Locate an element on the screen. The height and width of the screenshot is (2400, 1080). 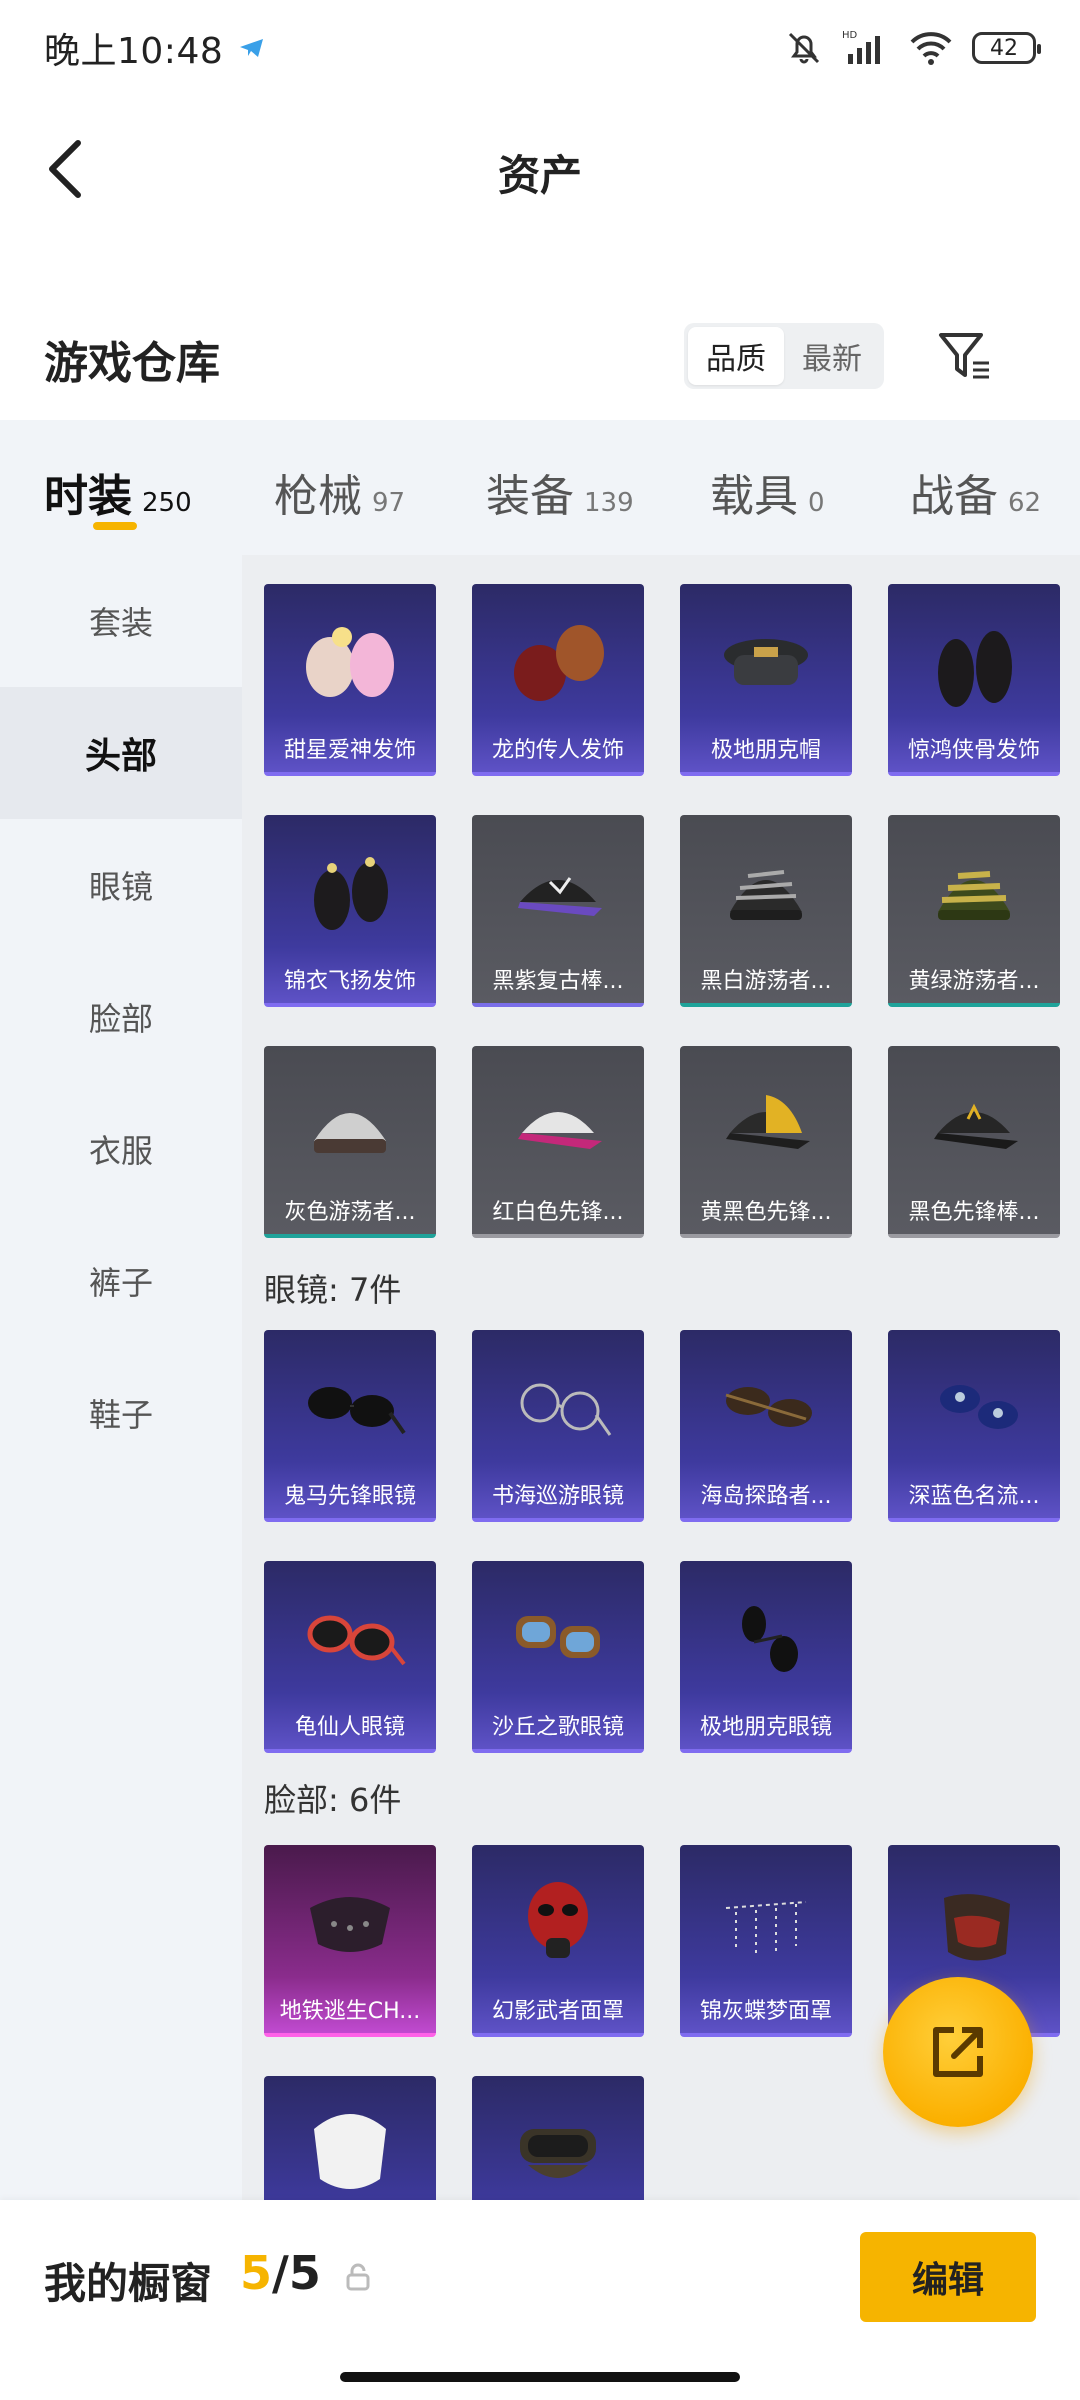
item-card: 锦灰蝶梦面罩 is located at coordinates (766, 1941).